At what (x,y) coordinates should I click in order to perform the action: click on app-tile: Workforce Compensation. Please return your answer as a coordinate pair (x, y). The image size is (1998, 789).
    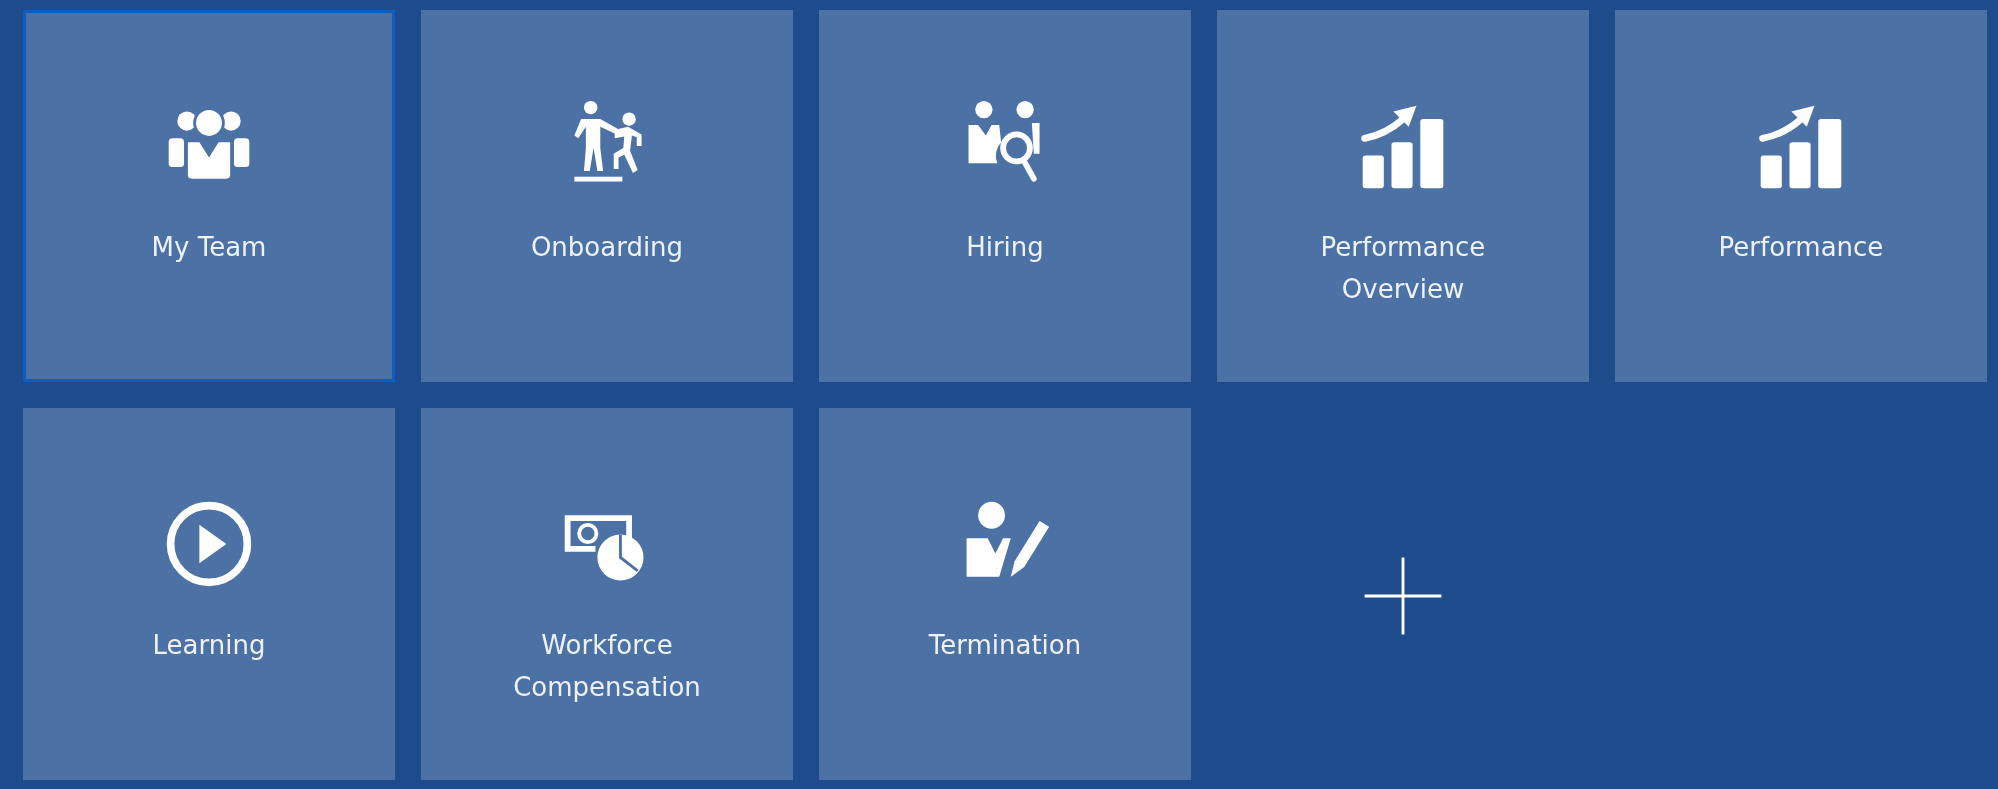
    Looking at the image, I should click on (607, 594).